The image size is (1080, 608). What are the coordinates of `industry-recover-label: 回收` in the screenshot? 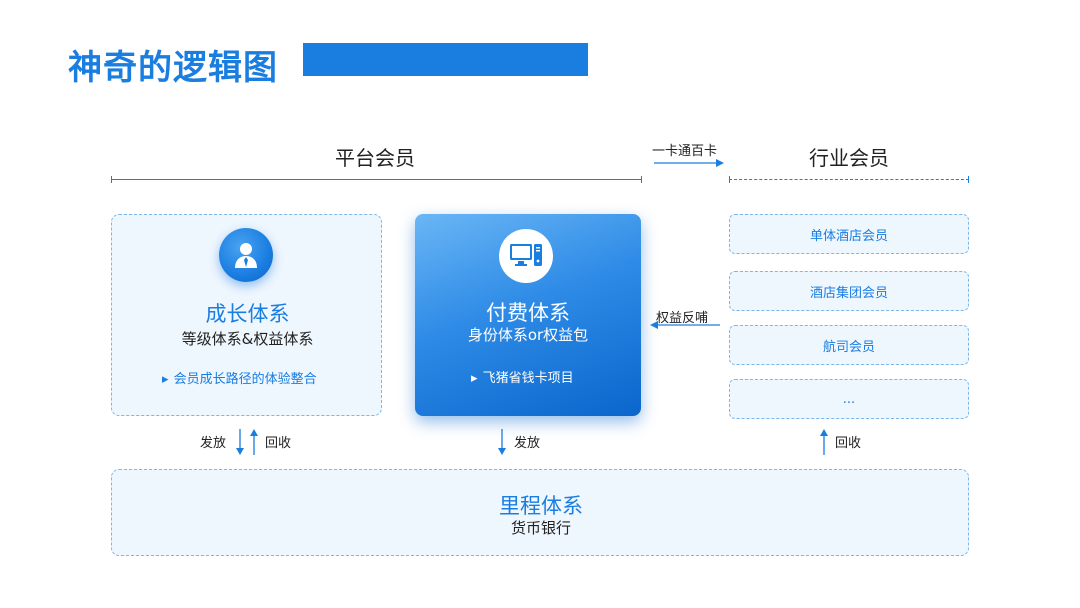 It's located at (848, 443).